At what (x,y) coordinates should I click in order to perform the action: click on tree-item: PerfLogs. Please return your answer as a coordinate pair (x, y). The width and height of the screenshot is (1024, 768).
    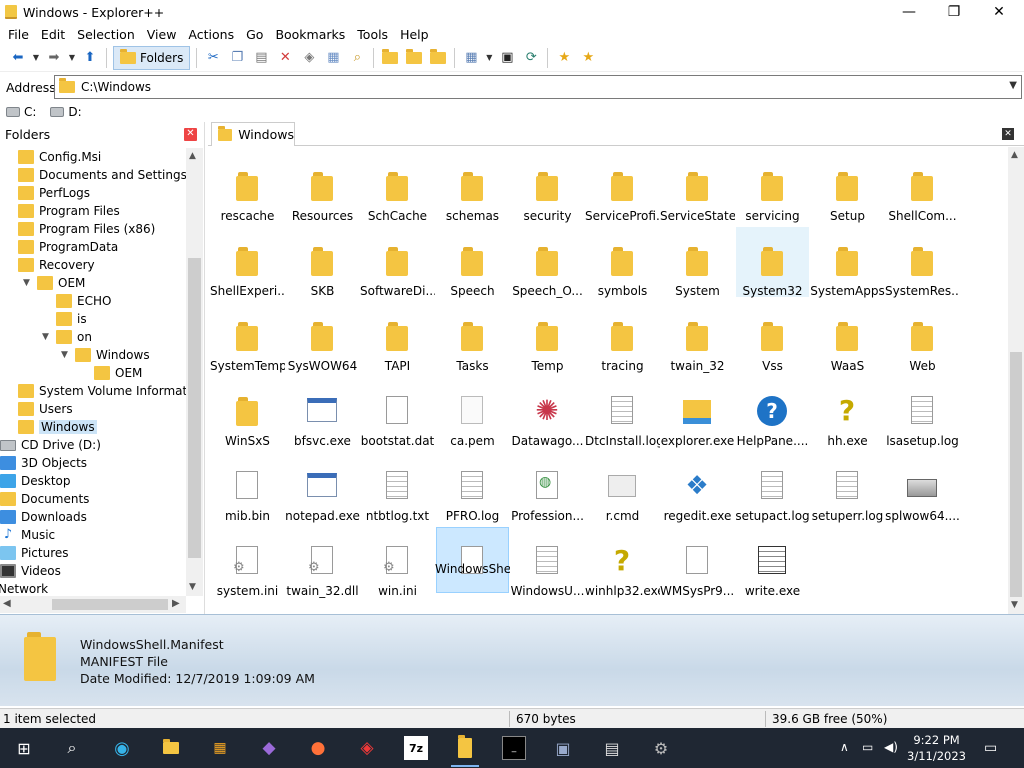
    Looking at the image, I should click on (54, 193).